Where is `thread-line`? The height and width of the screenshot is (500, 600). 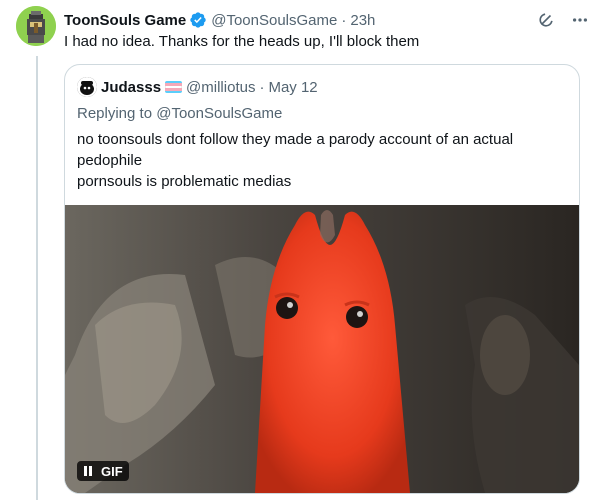 thread-line is located at coordinates (37, 278).